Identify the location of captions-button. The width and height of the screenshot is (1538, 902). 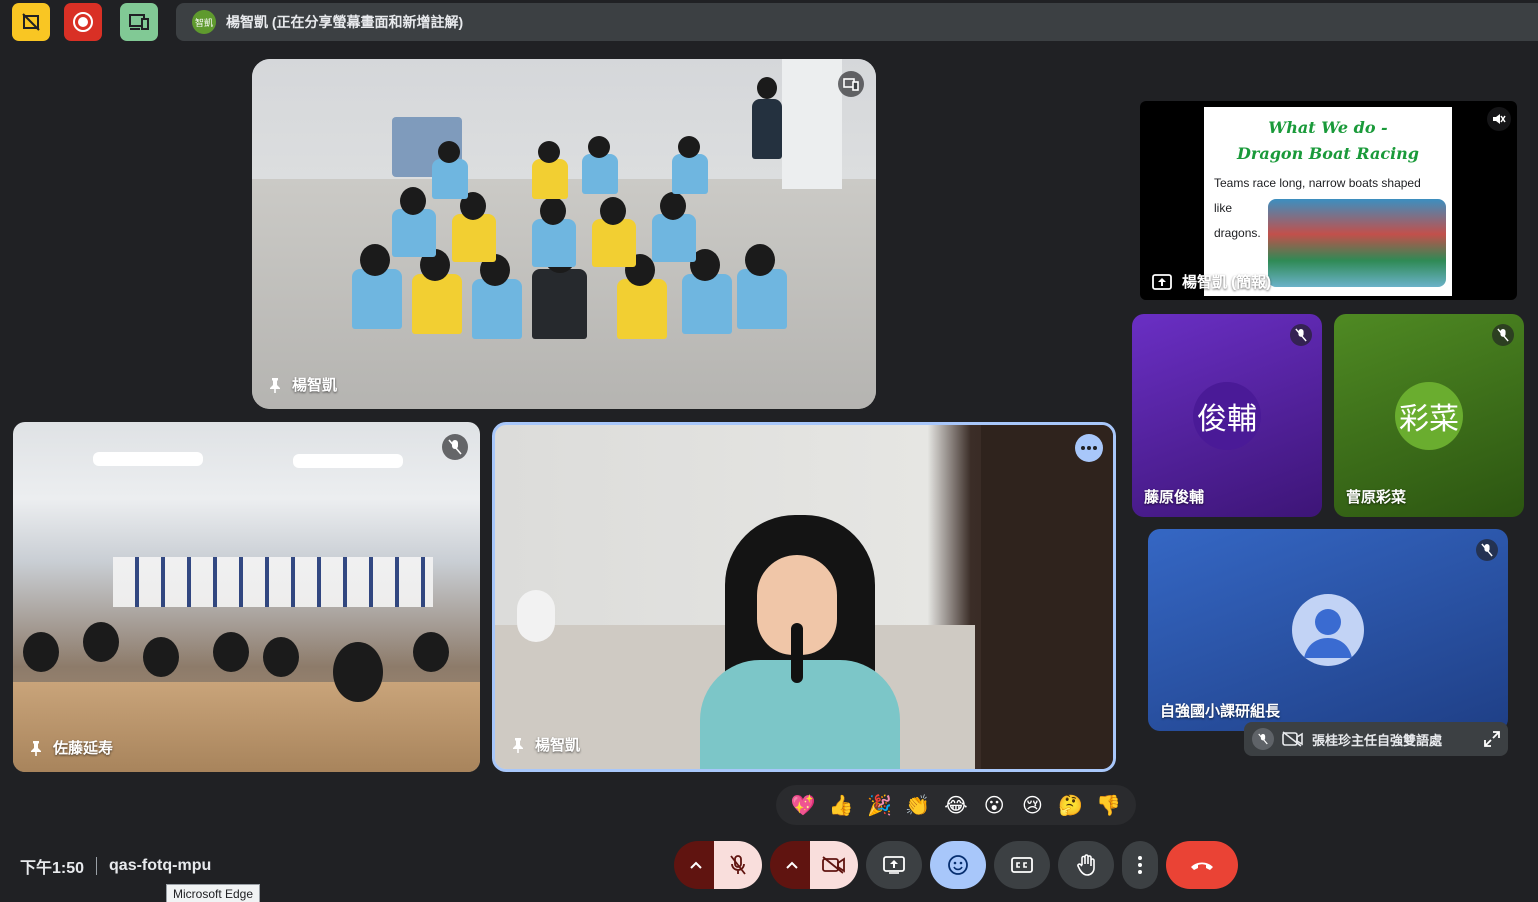
(1022, 865).